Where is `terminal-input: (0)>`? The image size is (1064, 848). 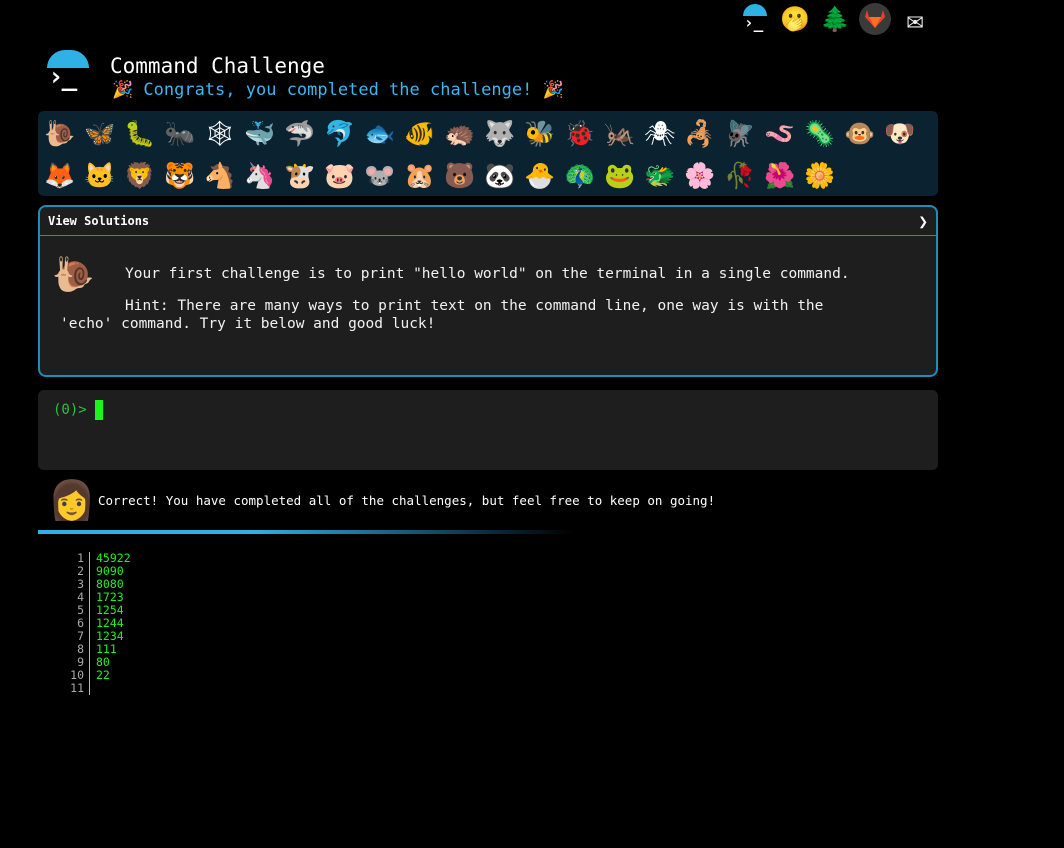 terminal-input: (0)> is located at coordinates (488, 430).